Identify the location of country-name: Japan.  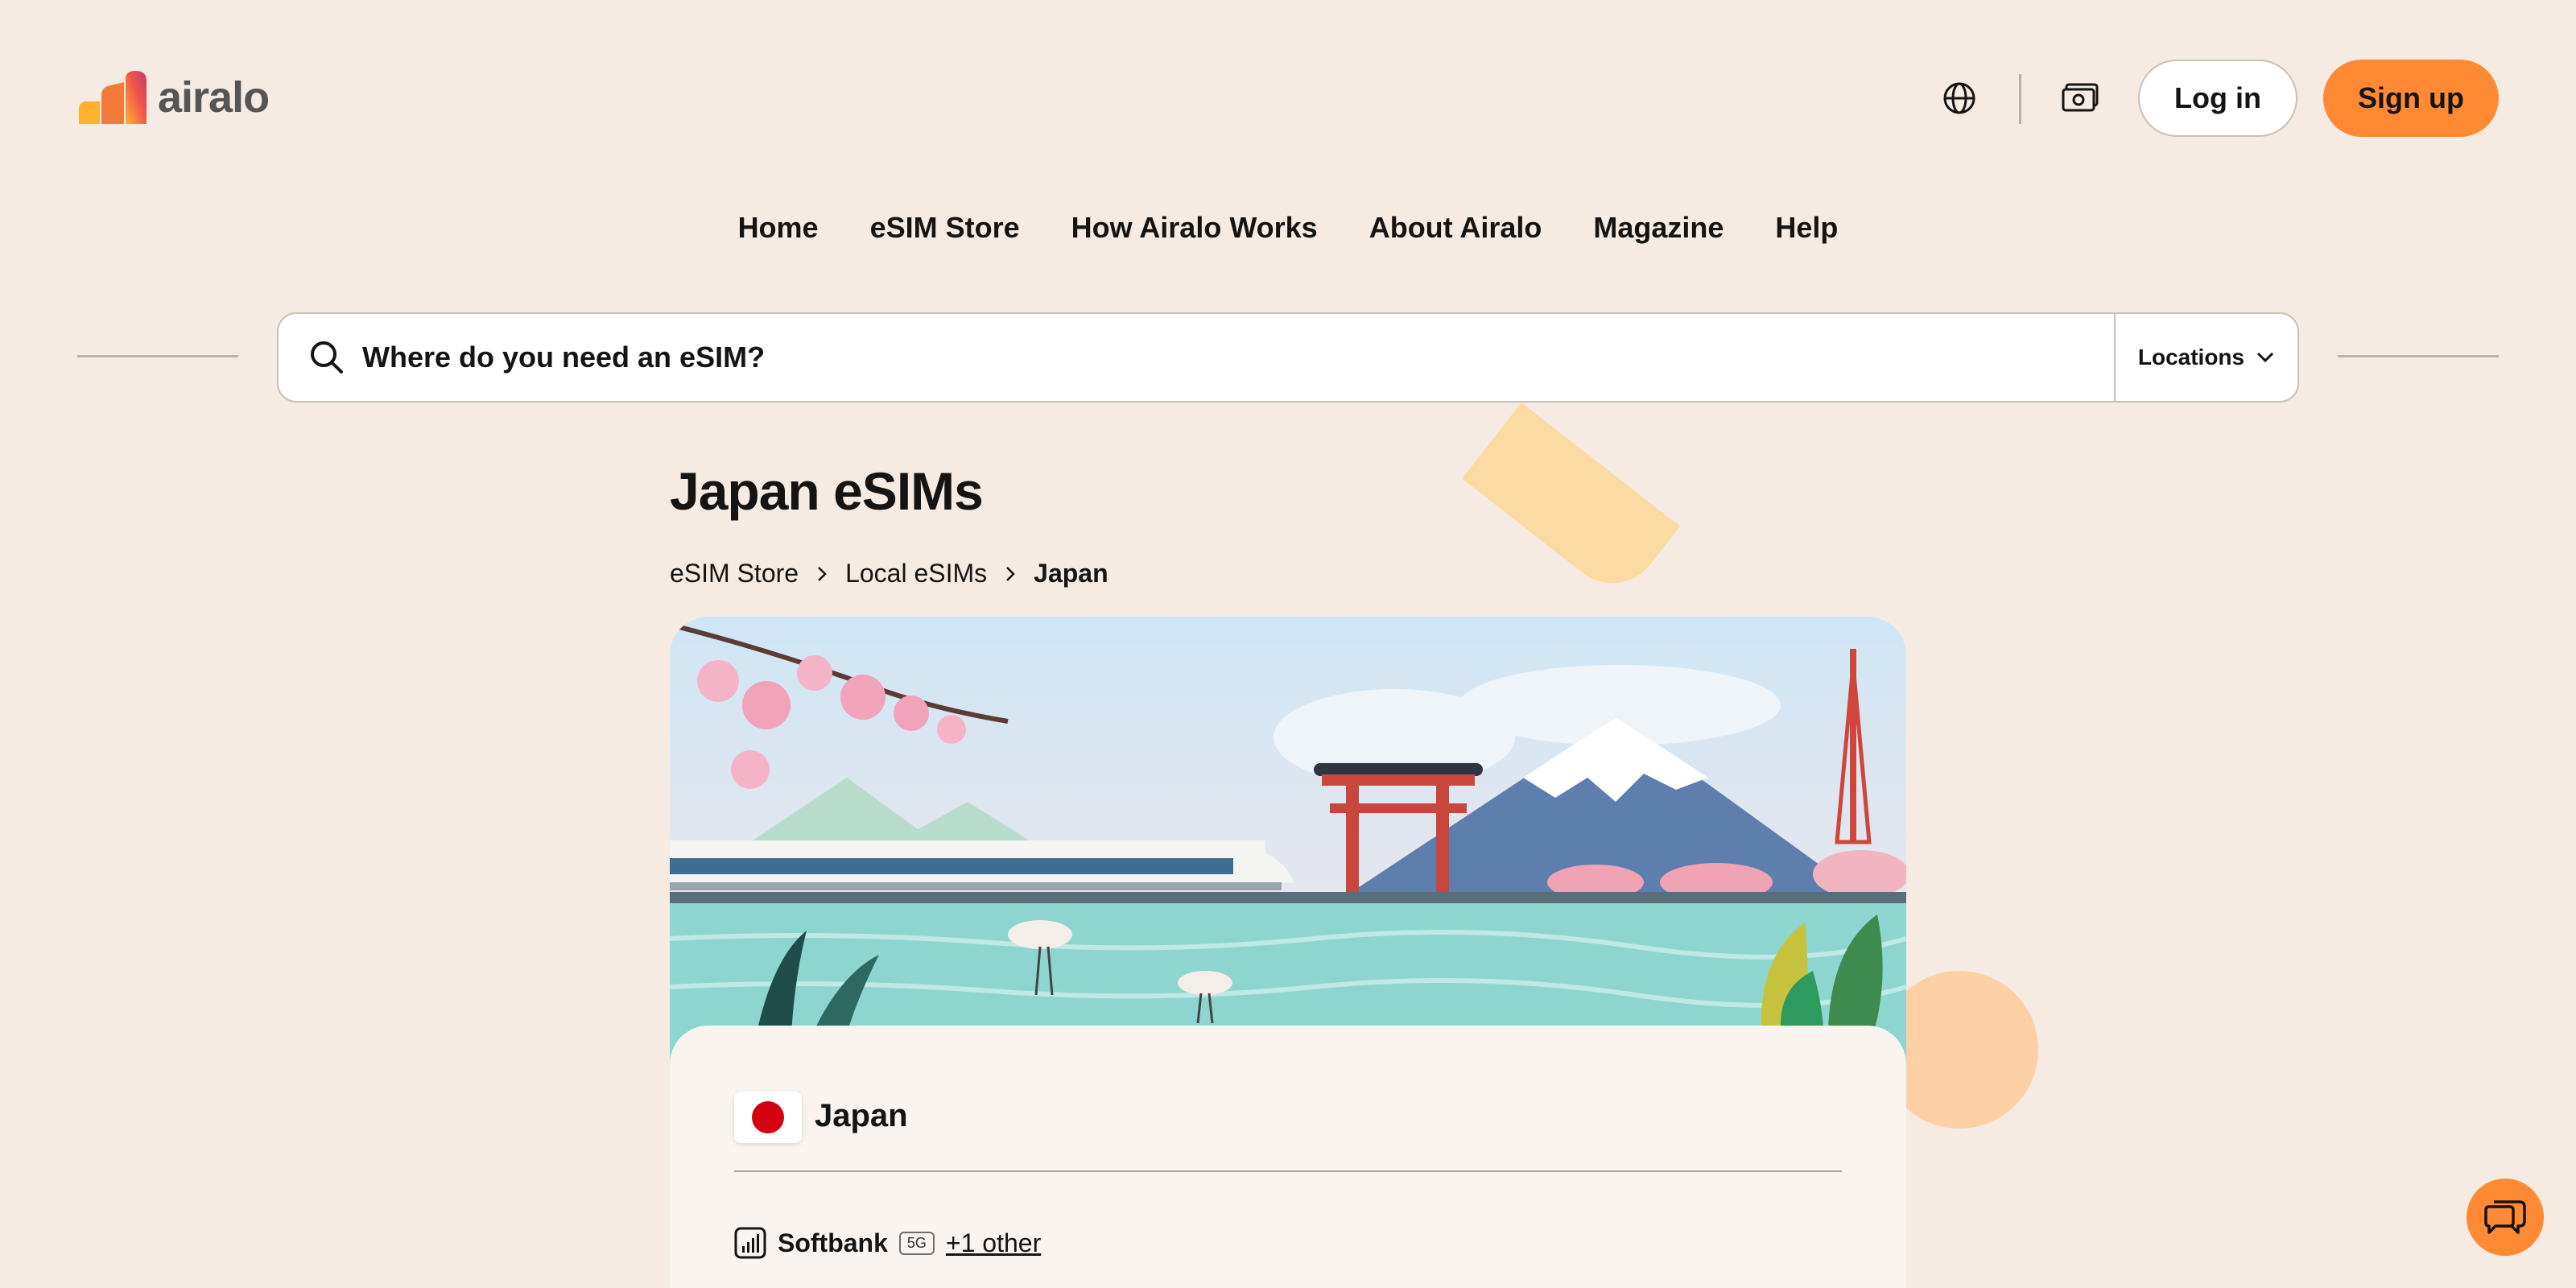
(861, 1115).